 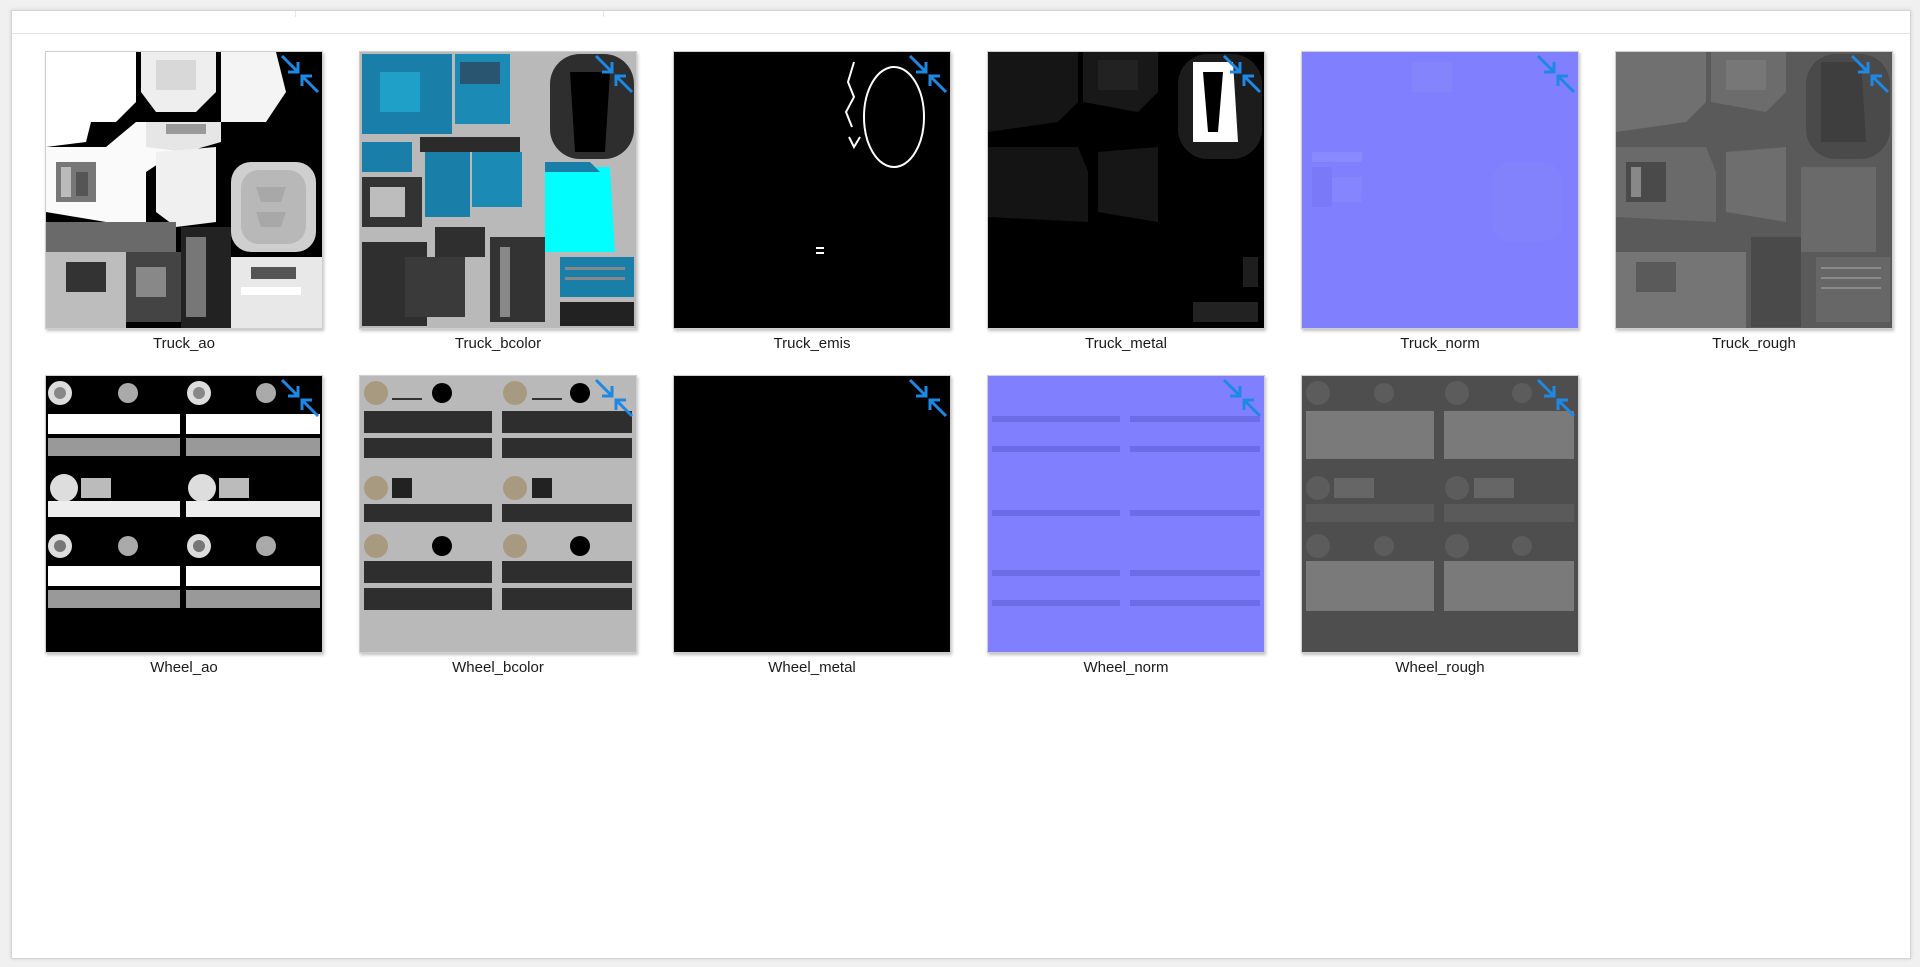 I want to click on file-tile-wheel-metal: Wheel_metal, so click(x=812, y=525).